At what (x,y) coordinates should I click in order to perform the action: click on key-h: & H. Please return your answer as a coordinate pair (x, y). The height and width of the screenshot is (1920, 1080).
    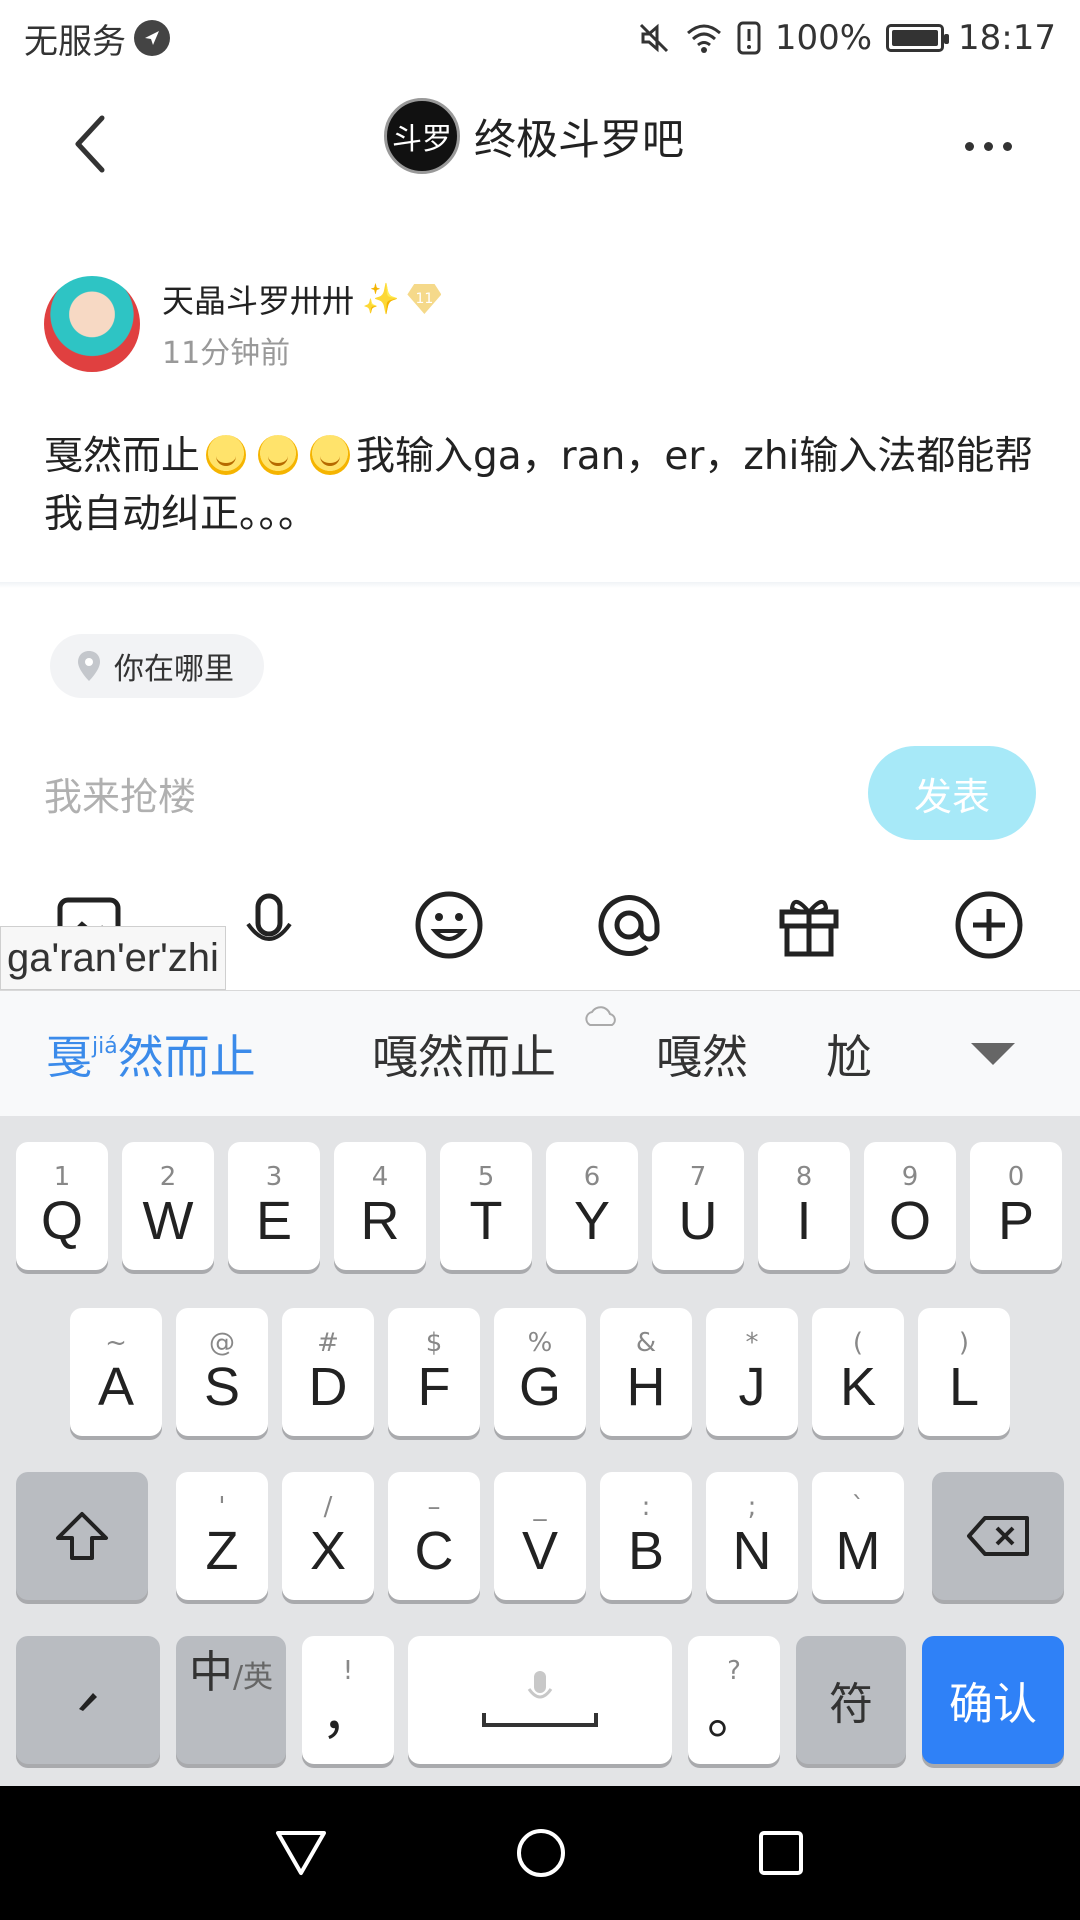
    Looking at the image, I should click on (646, 1372).